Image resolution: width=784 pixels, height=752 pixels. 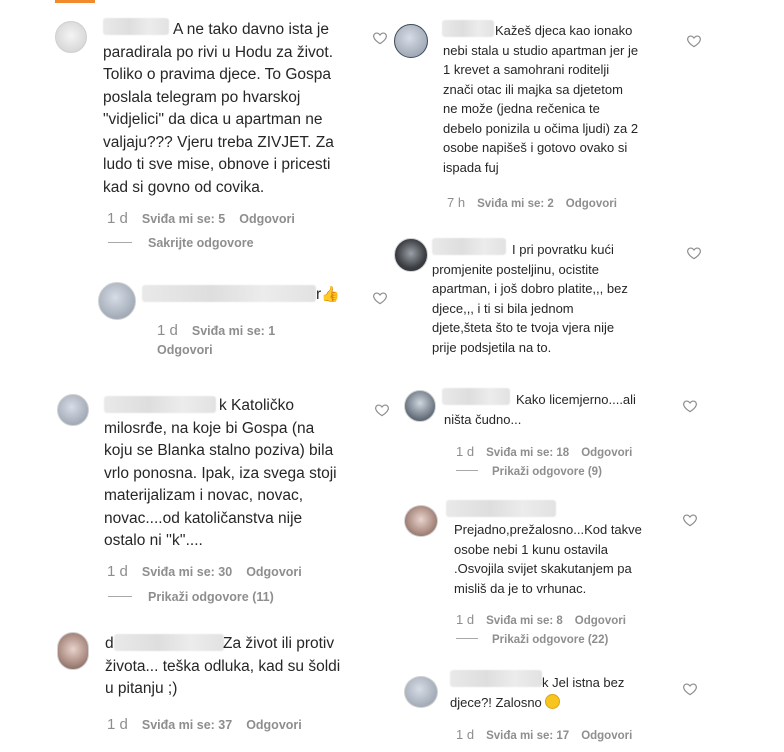 What do you see at coordinates (183, 219) in the screenshot?
I see `like-count: Sviđa mi se: 5` at bounding box center [183, 219].